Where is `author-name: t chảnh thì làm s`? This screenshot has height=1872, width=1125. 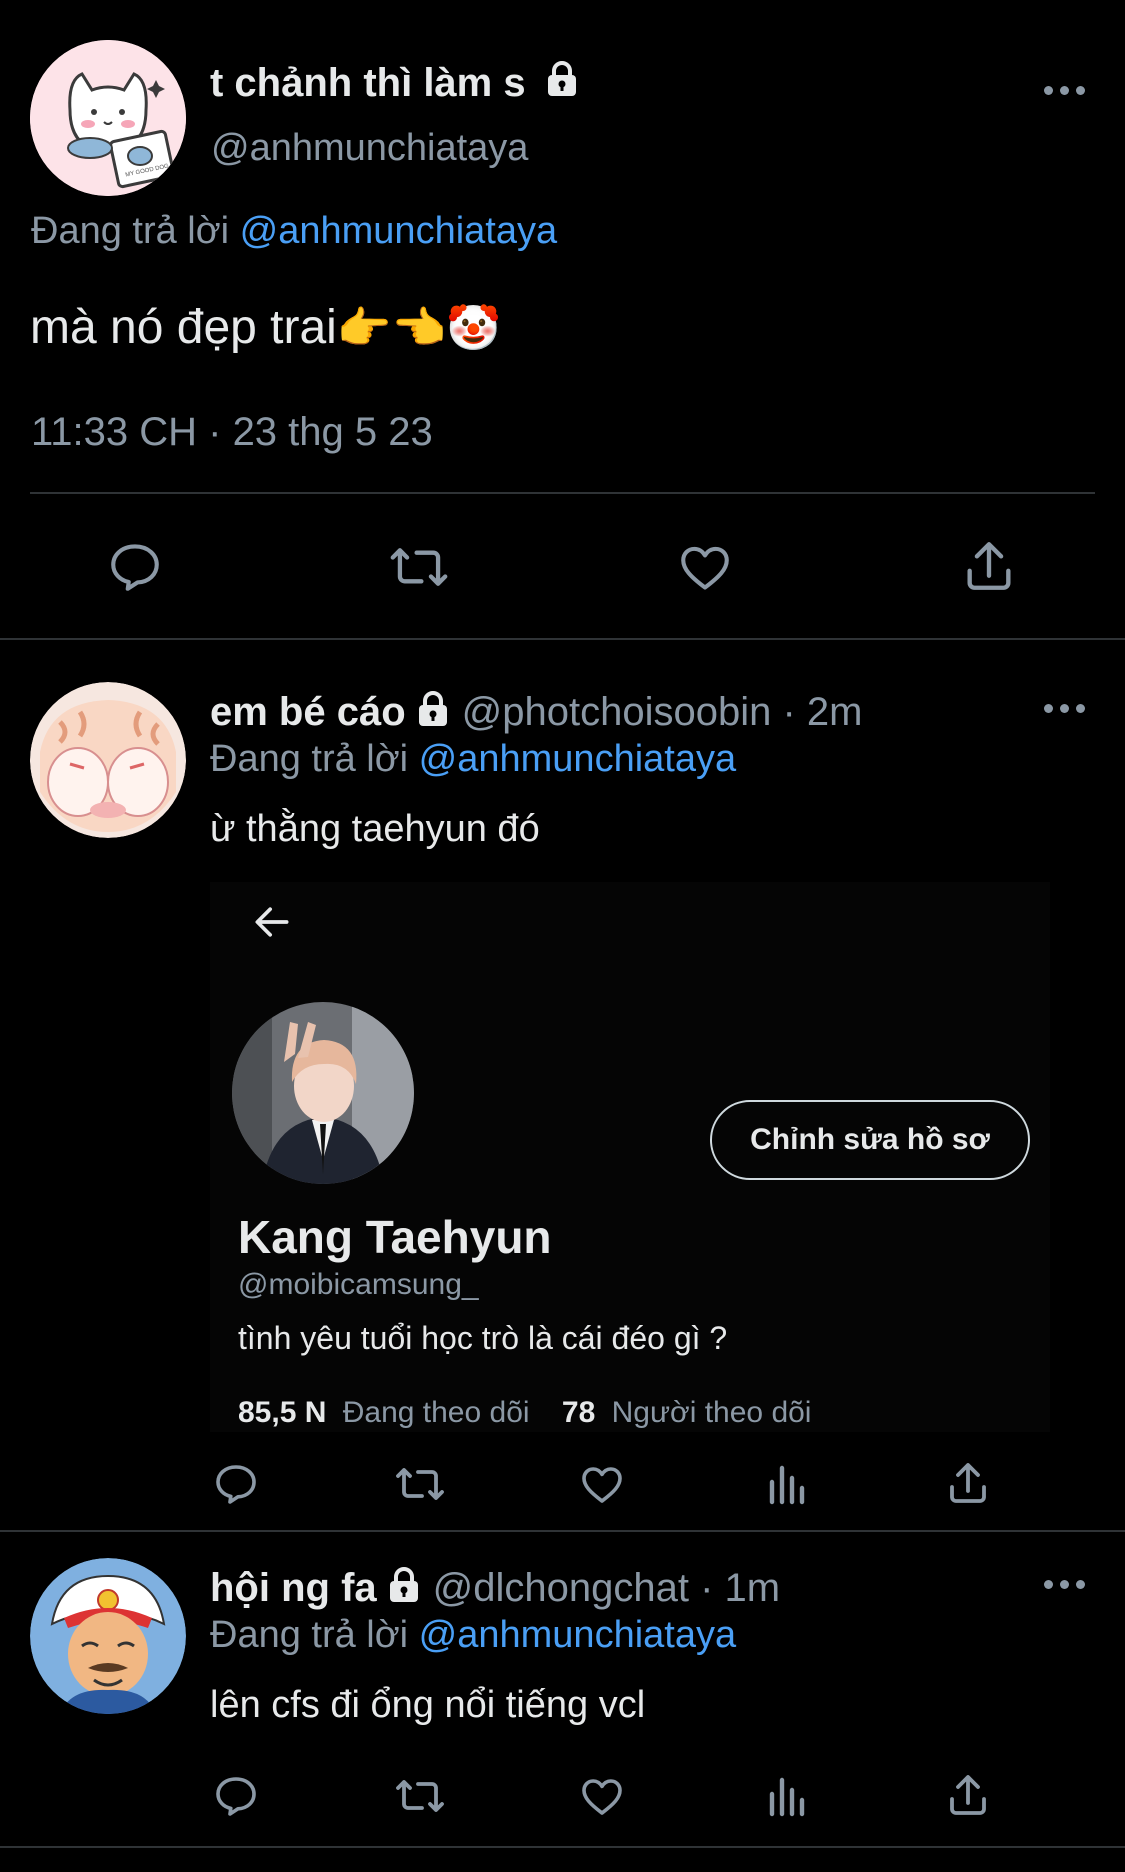 author-name: t chảnh thì làm s is located at coordinates (395, 83).